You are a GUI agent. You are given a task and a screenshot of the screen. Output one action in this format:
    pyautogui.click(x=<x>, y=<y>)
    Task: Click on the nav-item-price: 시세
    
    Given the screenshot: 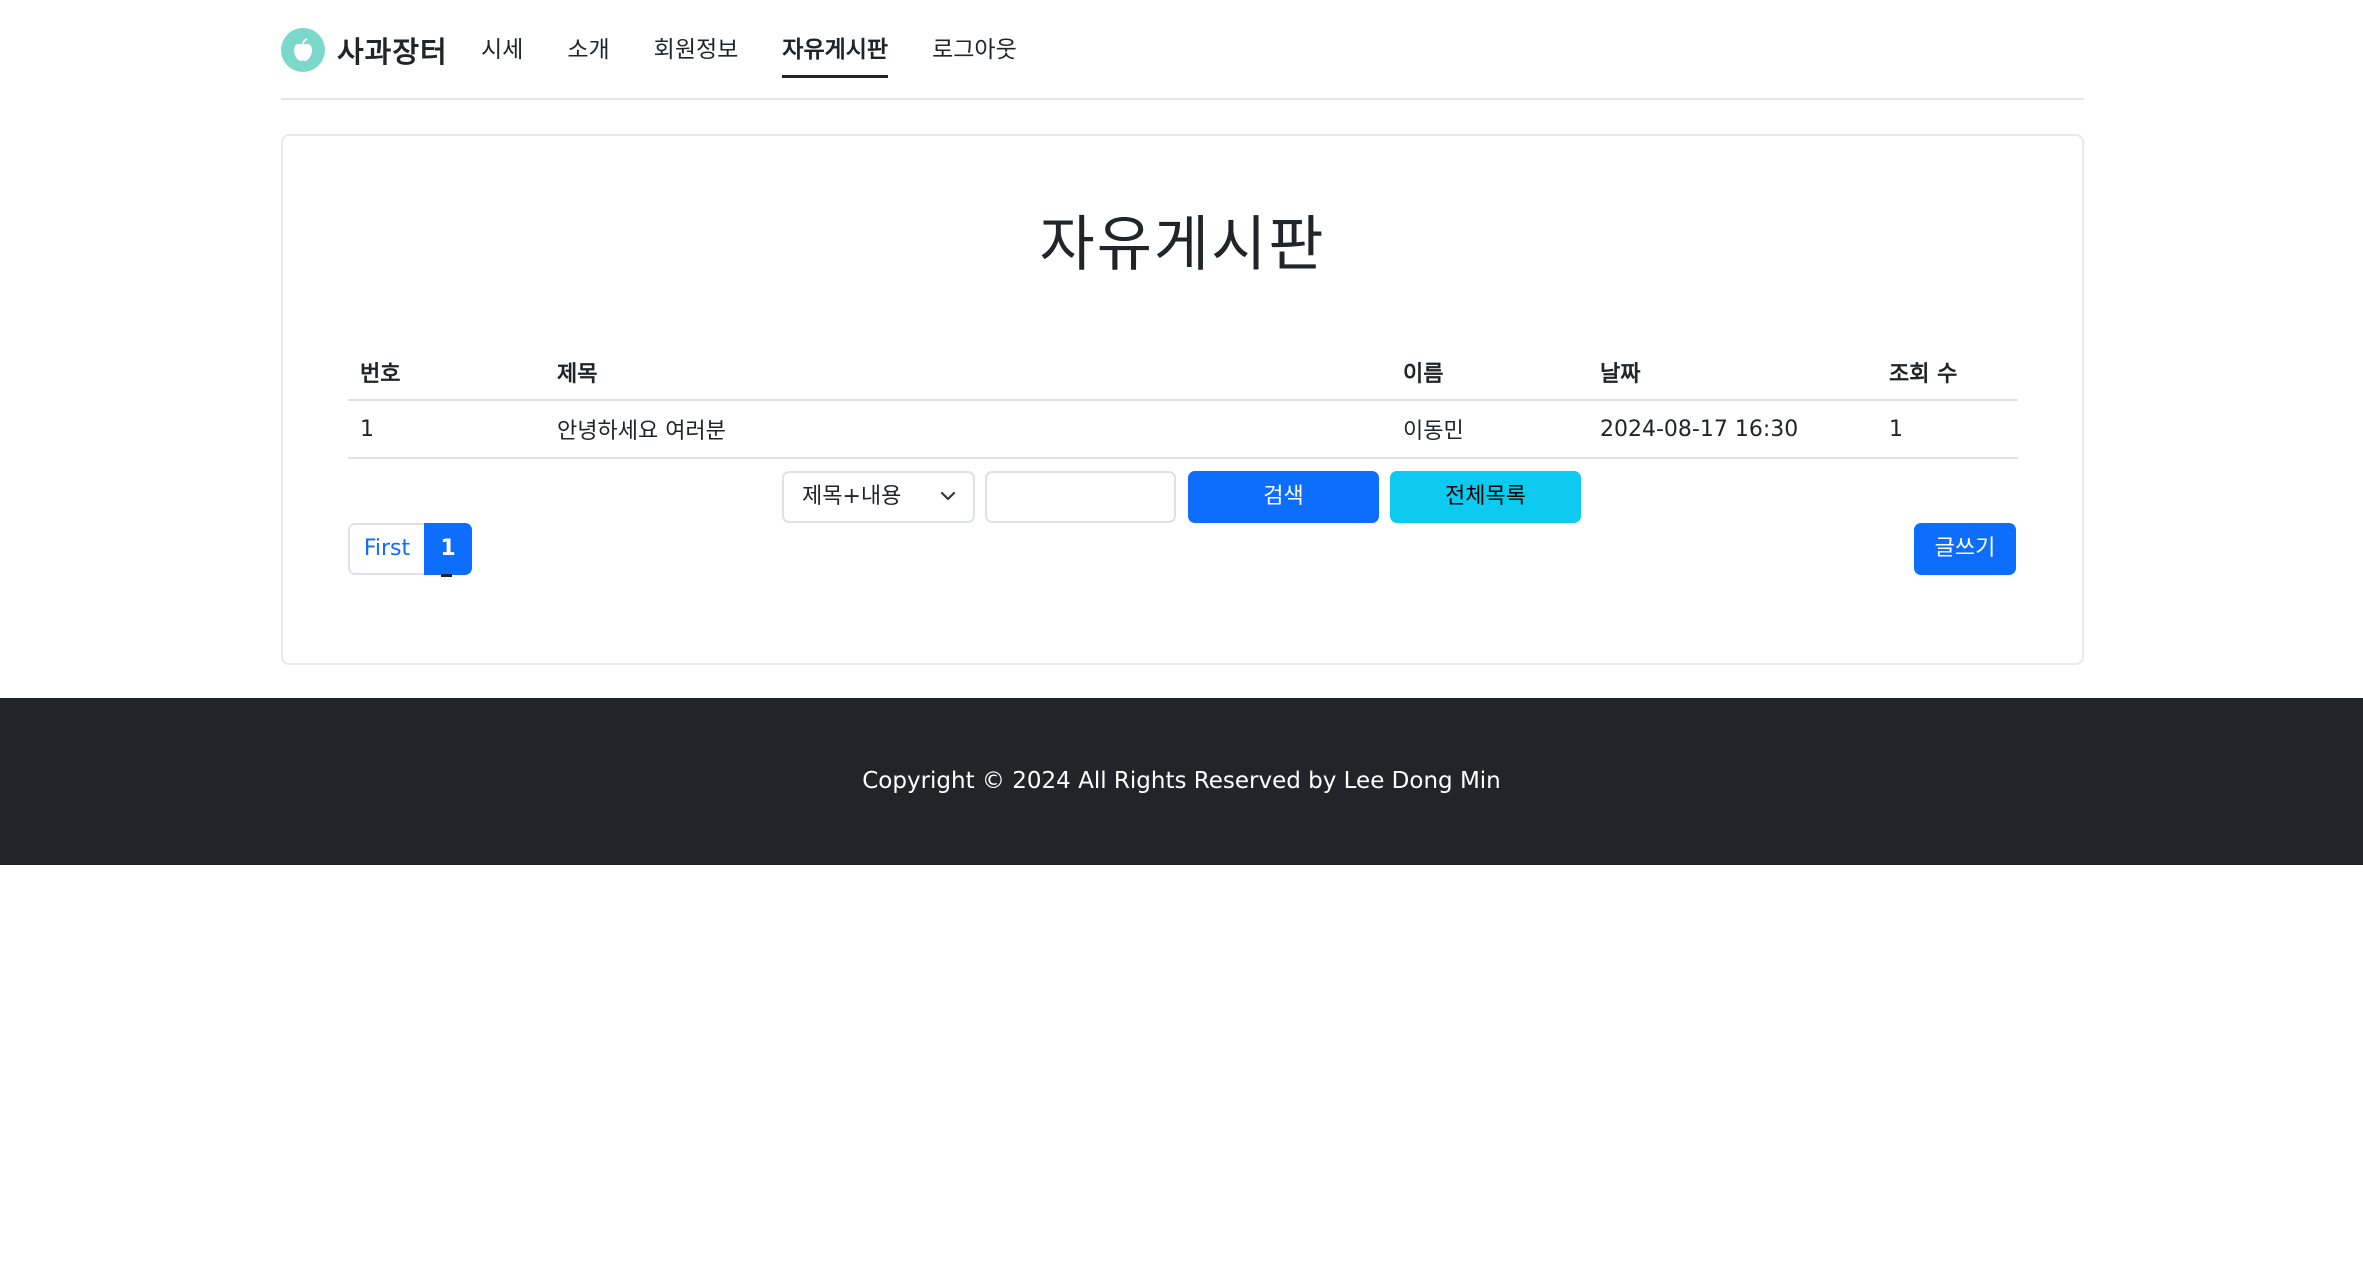 What is the action you would take?
    pyautogui.click(x=502, y=50)
    